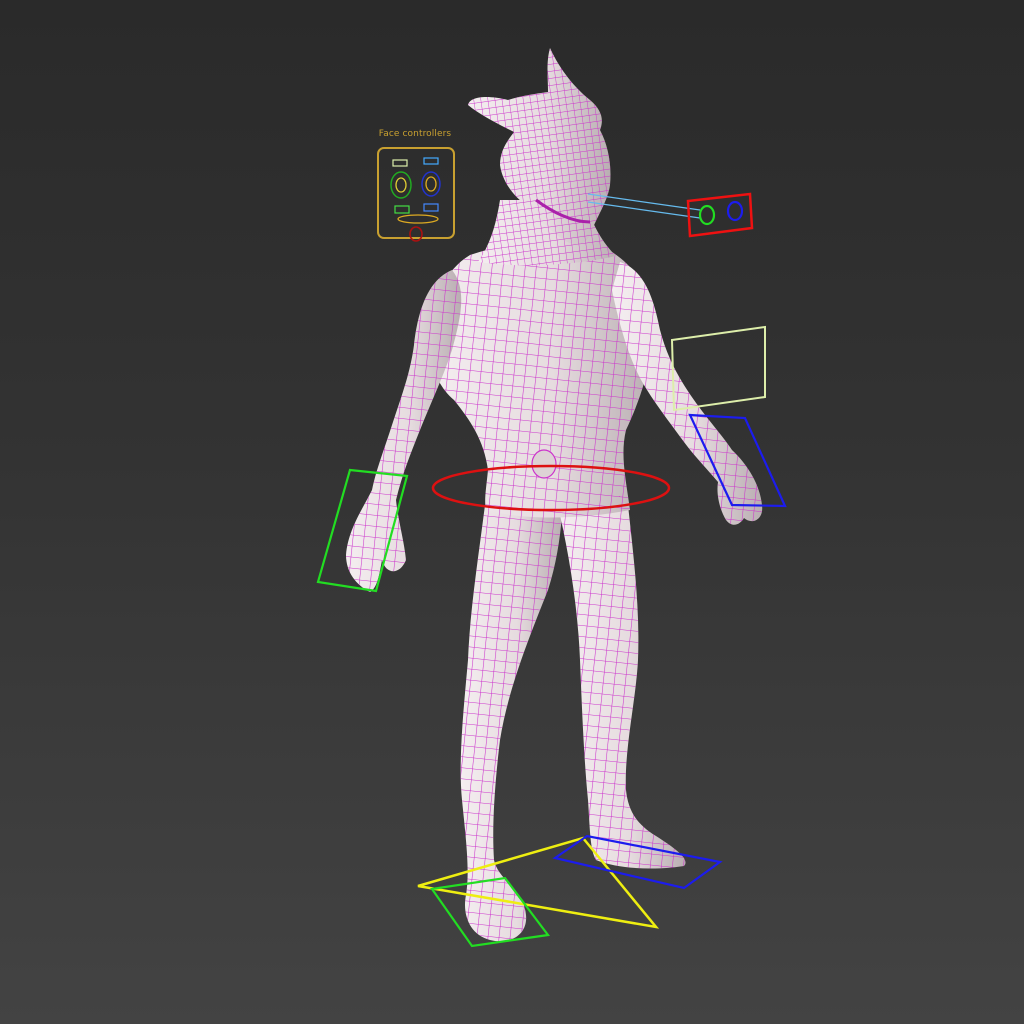 Image resolution: width=1024 pixels, height=1024 pixels. What do you see at coordinates (400, 163) in the screenshot?
I see `face-ctrl-brow-left` at bounding box center [400, 163].